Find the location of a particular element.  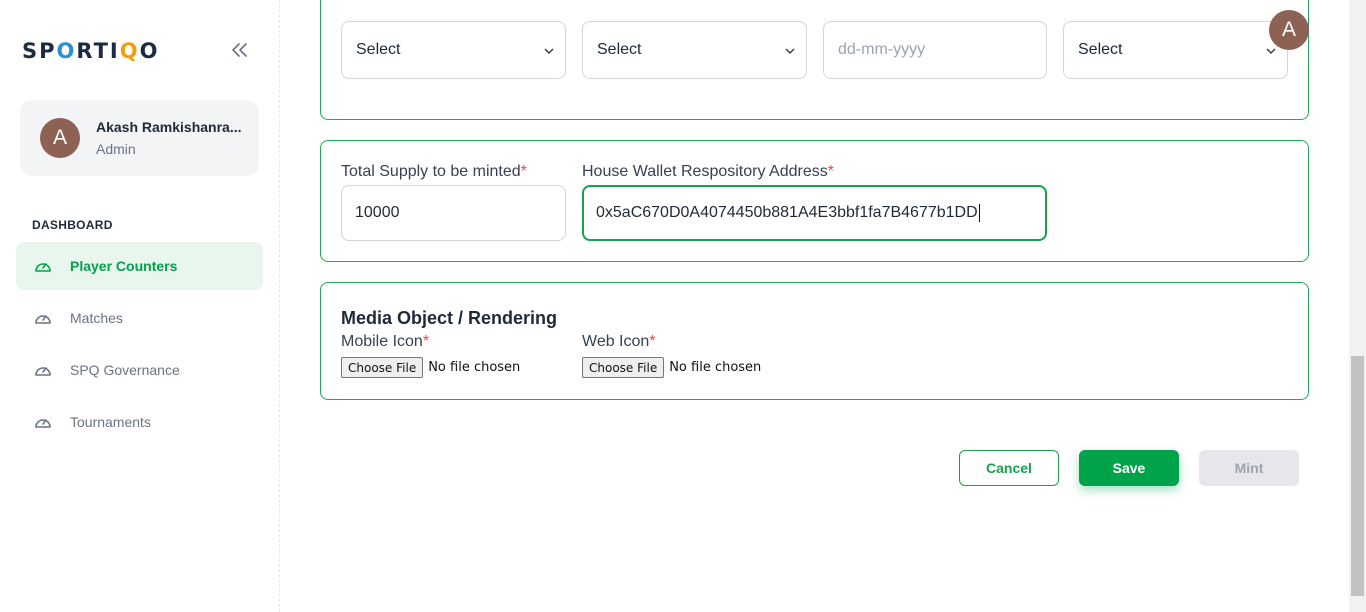

sidebar-item-tournaments: Tournaments is located at coordinates (139, 422).